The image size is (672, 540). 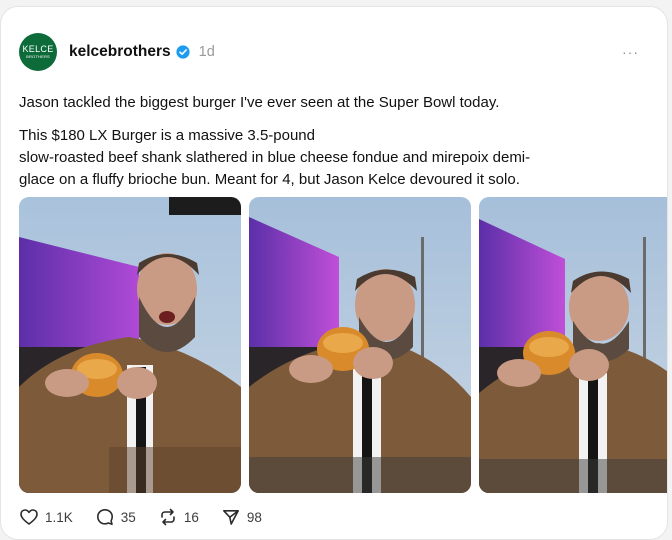 What do you see at coordinates (241, 517) in the screenshot?
I see `share-button: 98` at bounding box center [241, 517].